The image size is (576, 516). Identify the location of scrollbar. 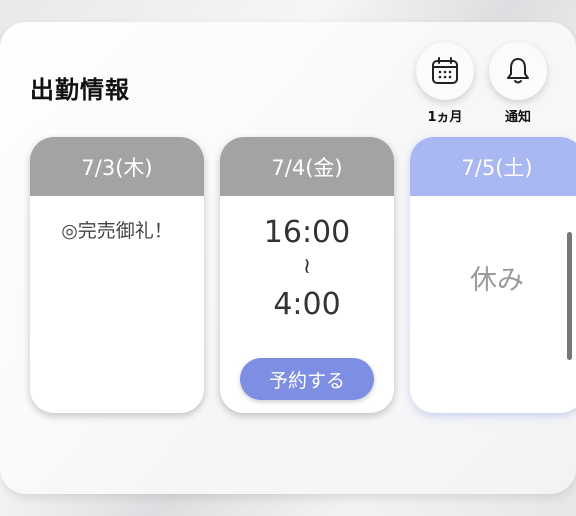
(569, 296).